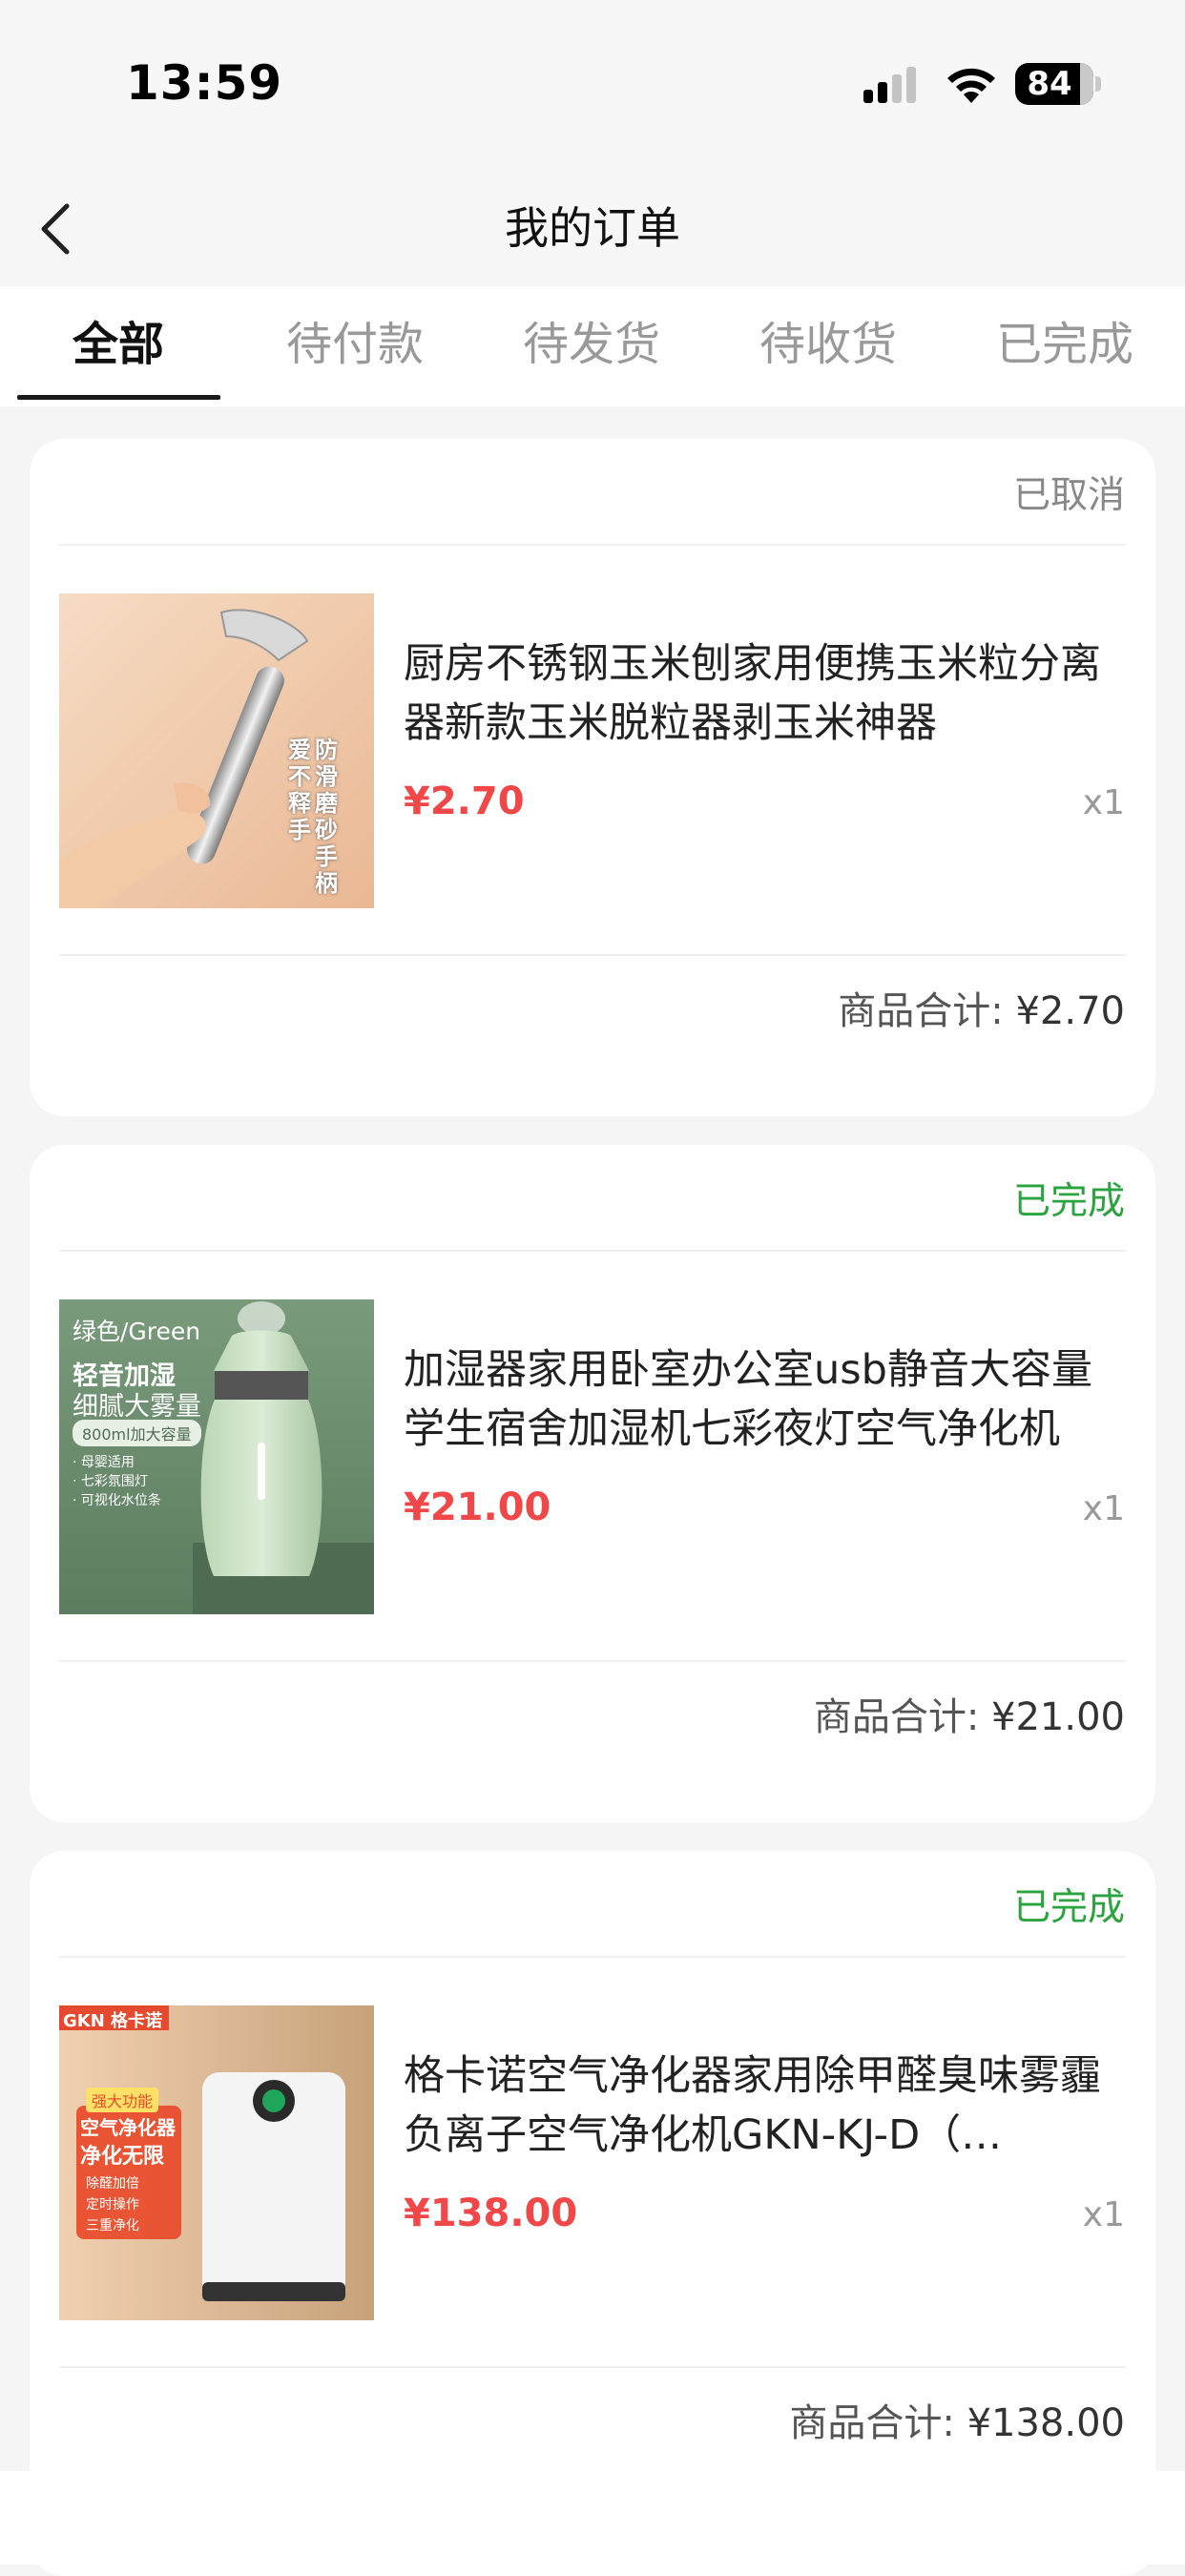 This screenshot has width=1185, height=2576. I want to click on product-price: ¥21.00, so click(477, 1507).